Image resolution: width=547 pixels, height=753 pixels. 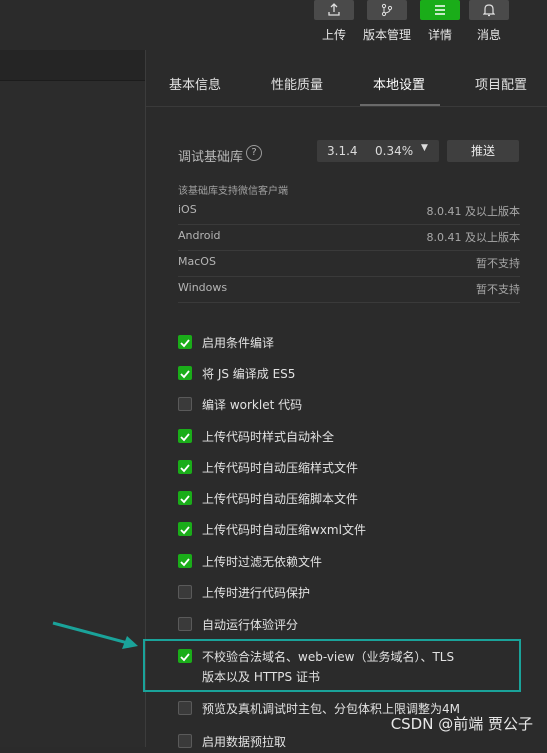 What do you see at coordinates (195, 83) in the screenshot?
I see `tab-basic-info: 基本信息` at bounding box center [195, 83].